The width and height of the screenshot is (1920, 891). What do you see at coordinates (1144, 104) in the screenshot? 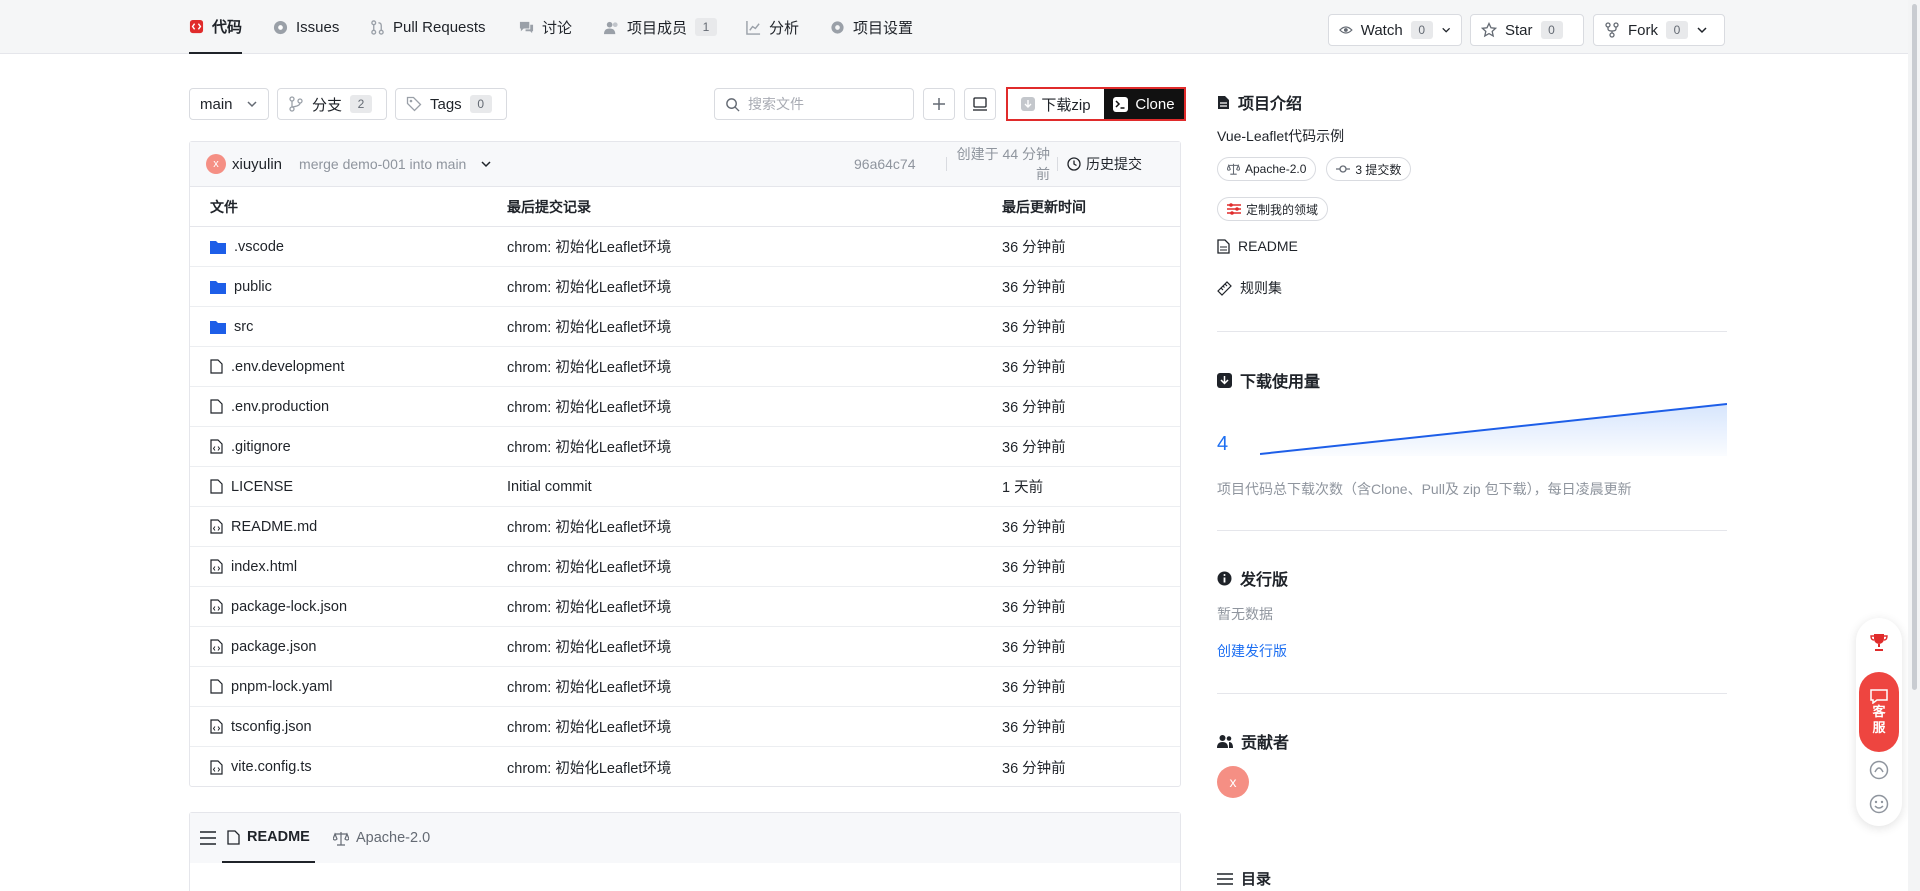
I see `clone-button: Clone` at bounding box center [1144, 104].